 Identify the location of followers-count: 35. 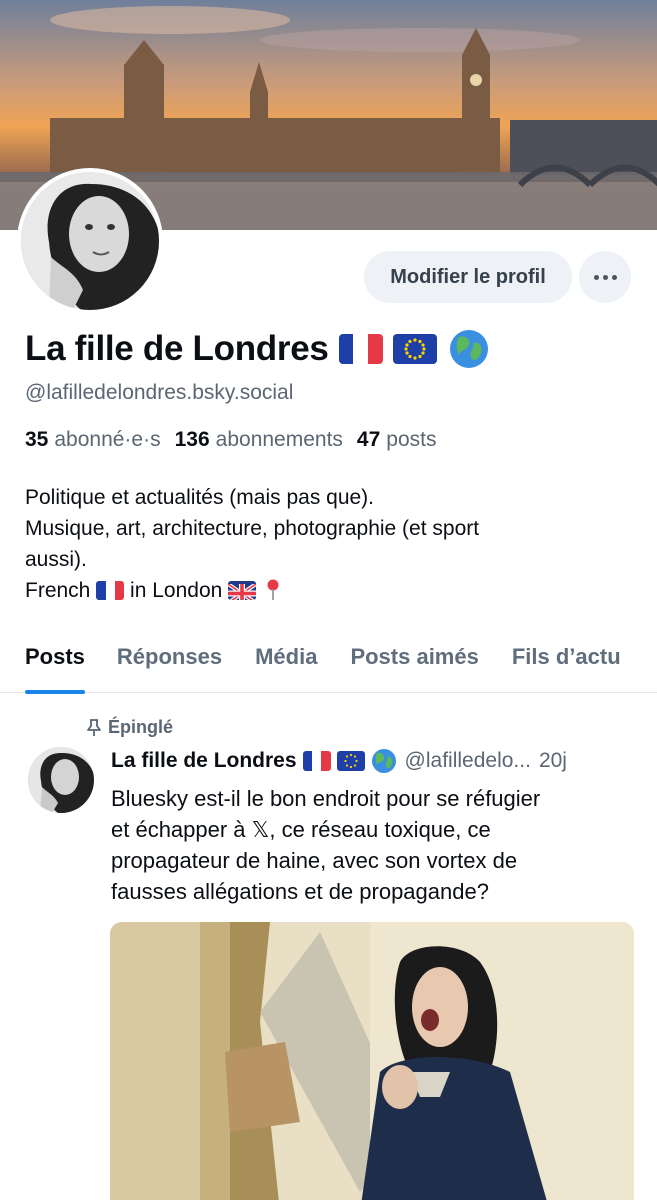
(36, 440).